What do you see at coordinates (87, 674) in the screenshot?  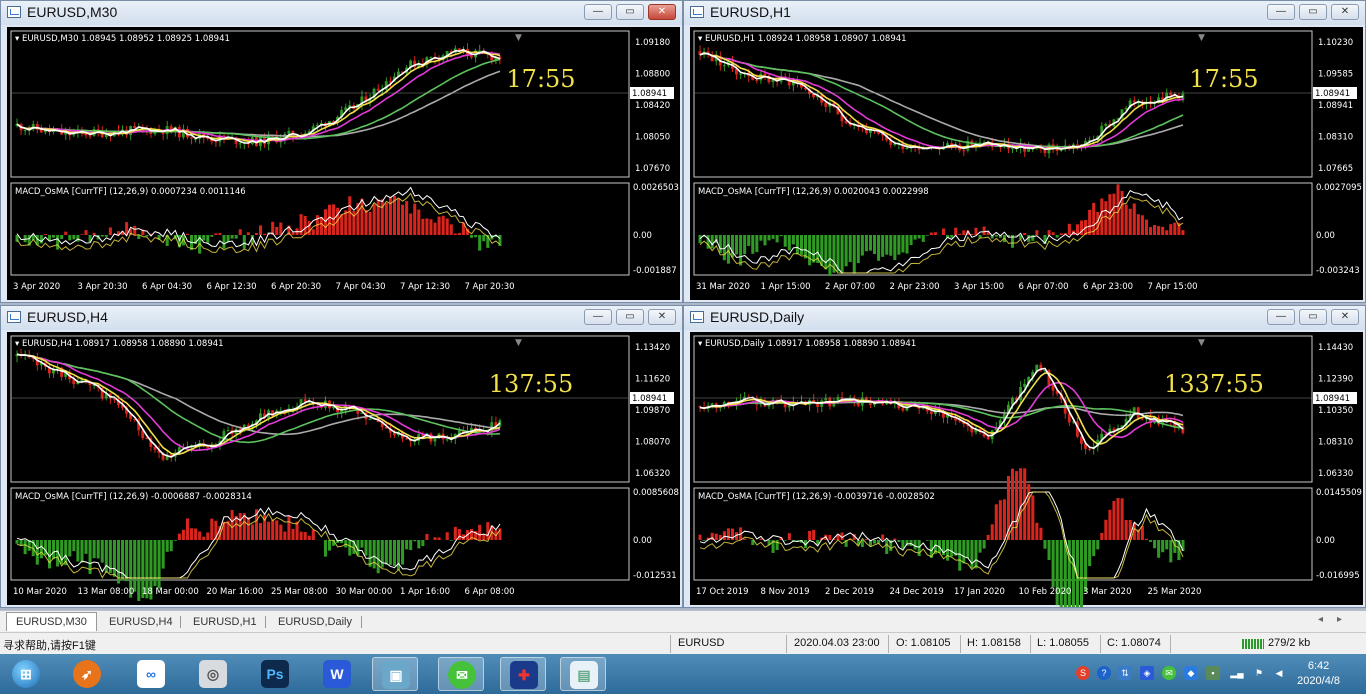 I see `taskbar-app-browser: ➶` at bounding box center [87, 674].